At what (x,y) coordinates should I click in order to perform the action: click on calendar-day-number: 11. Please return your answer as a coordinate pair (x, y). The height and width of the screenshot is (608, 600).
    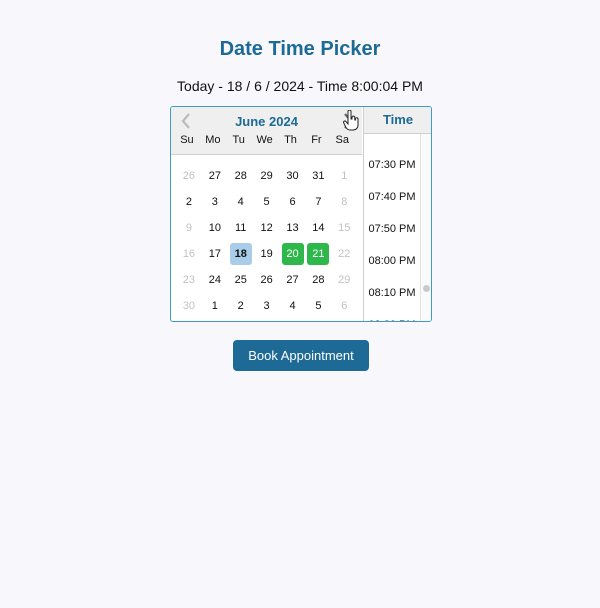
    Looking at the image, I should click on (241, 228).